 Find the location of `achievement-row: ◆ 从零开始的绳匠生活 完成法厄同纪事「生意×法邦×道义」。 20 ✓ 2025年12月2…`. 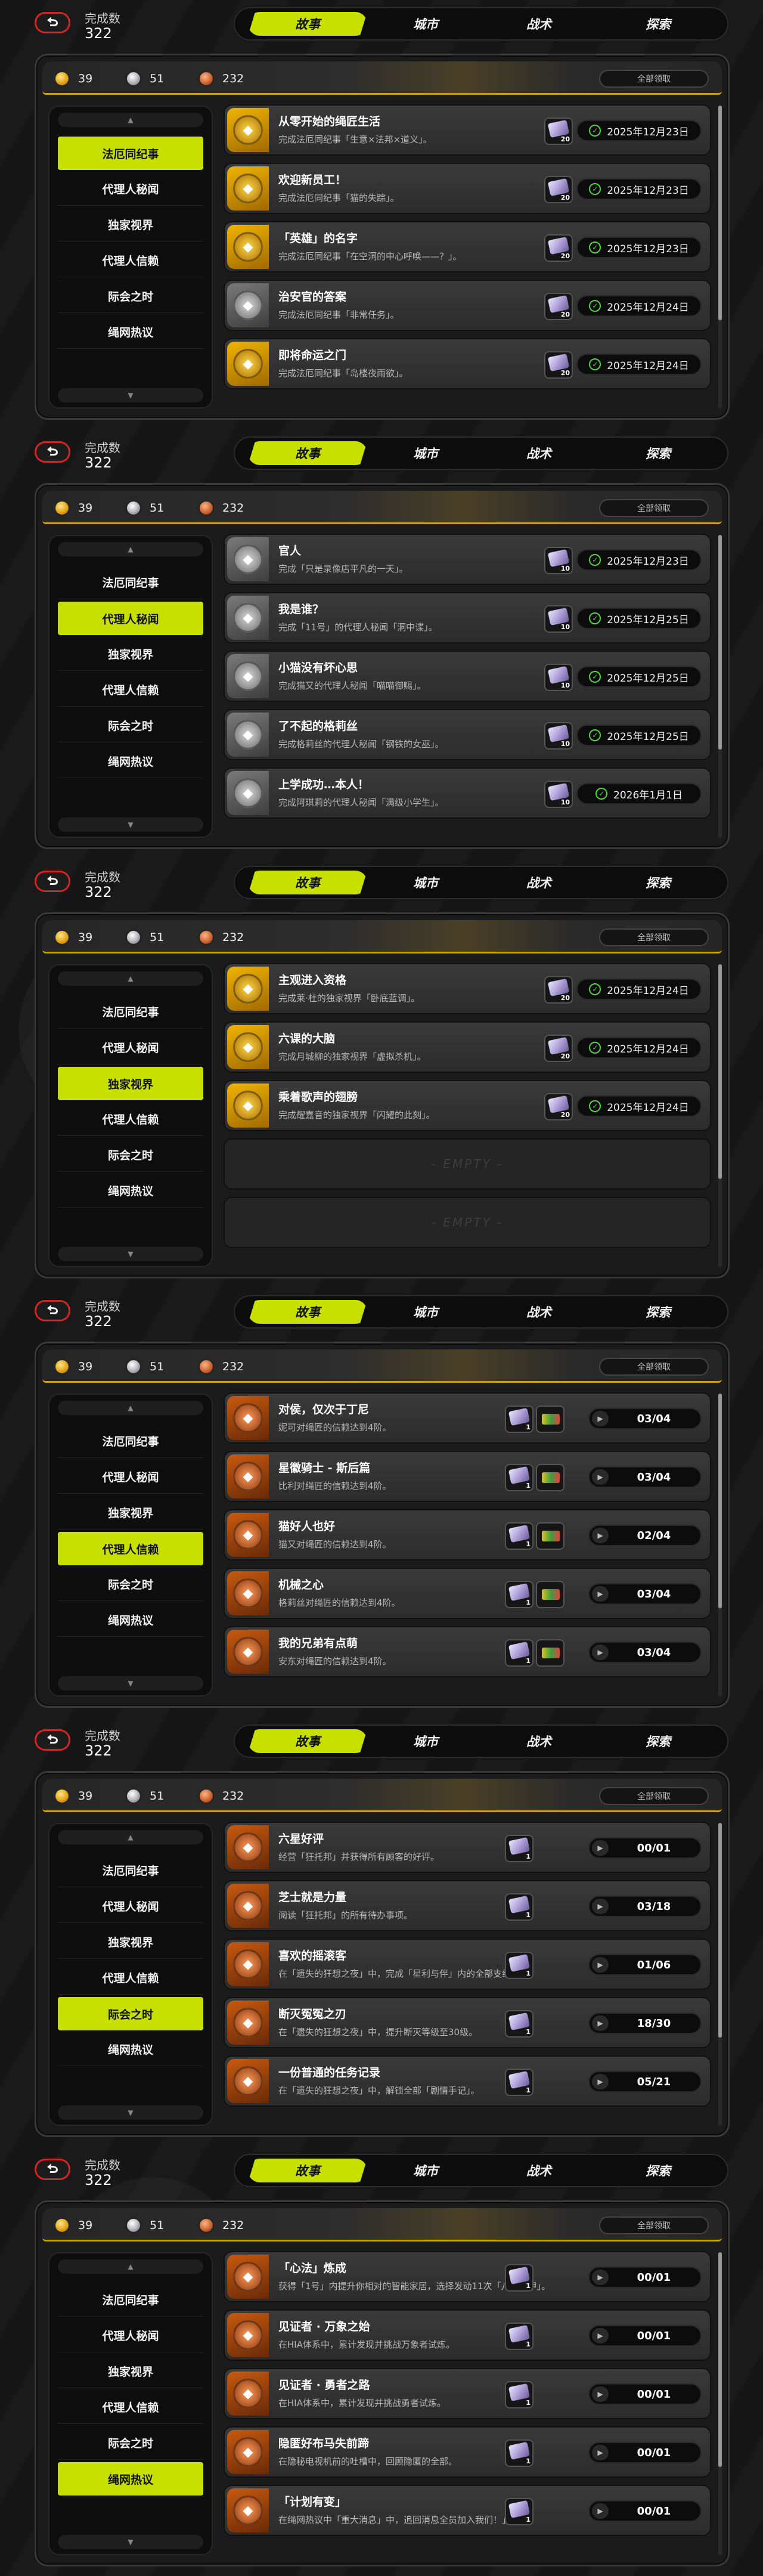

achievement-row: ◆ 从零开始的绳匠生活 完成法厄同纪事「生意×法邦×道义」。 20 ✓ 2025年12月2… is located at coordinates (467, 130).